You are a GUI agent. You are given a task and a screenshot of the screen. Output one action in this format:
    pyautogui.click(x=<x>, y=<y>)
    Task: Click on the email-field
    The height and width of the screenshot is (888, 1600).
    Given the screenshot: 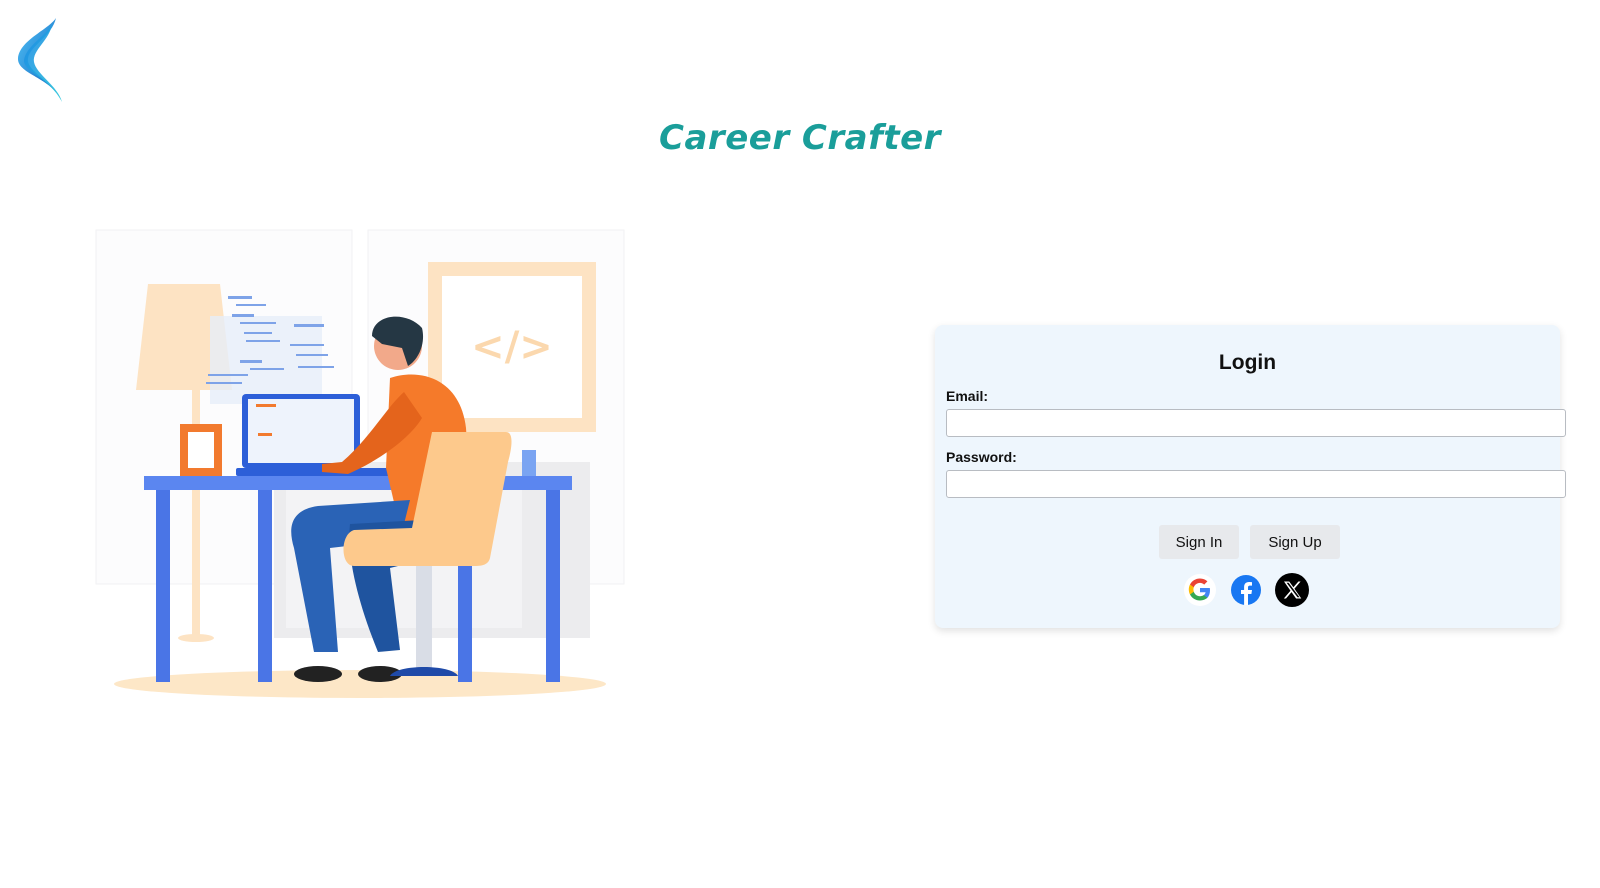 What is the action you would take?
    pyautogui.click(x=1256, y=423)
    